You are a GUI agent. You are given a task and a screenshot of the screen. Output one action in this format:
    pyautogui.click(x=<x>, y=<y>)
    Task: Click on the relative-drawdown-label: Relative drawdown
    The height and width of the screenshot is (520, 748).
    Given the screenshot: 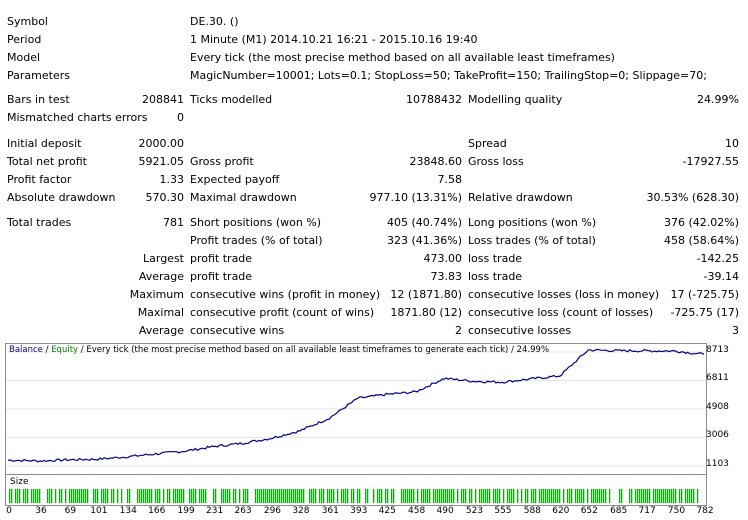 What is the action you would take?
    pyautogui.click(x=520, y=197)
    